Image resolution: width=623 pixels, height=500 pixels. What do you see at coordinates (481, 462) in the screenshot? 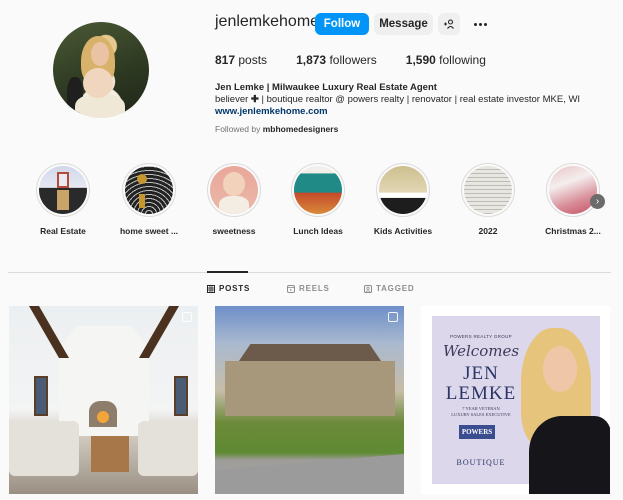
I see `post-overlay-footer: BOUTIQUE` at bounding box center [481, 462].